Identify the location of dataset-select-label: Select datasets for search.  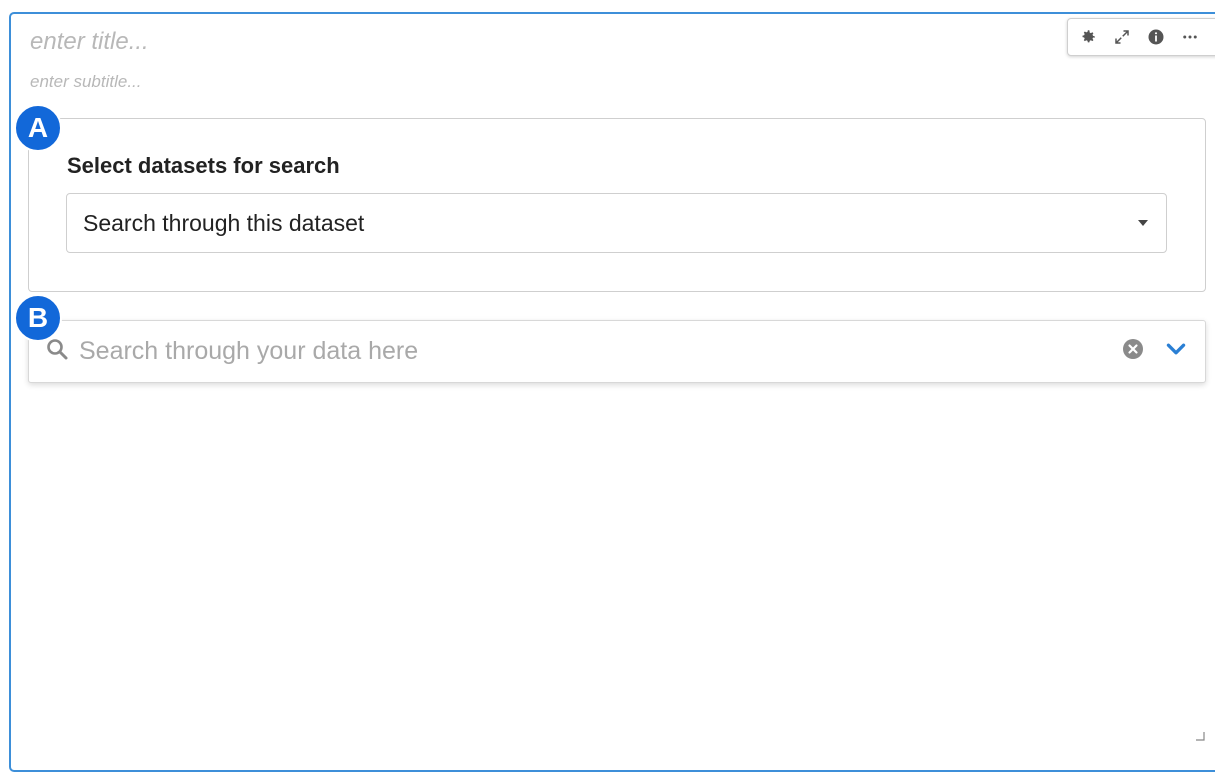
(203, 165).